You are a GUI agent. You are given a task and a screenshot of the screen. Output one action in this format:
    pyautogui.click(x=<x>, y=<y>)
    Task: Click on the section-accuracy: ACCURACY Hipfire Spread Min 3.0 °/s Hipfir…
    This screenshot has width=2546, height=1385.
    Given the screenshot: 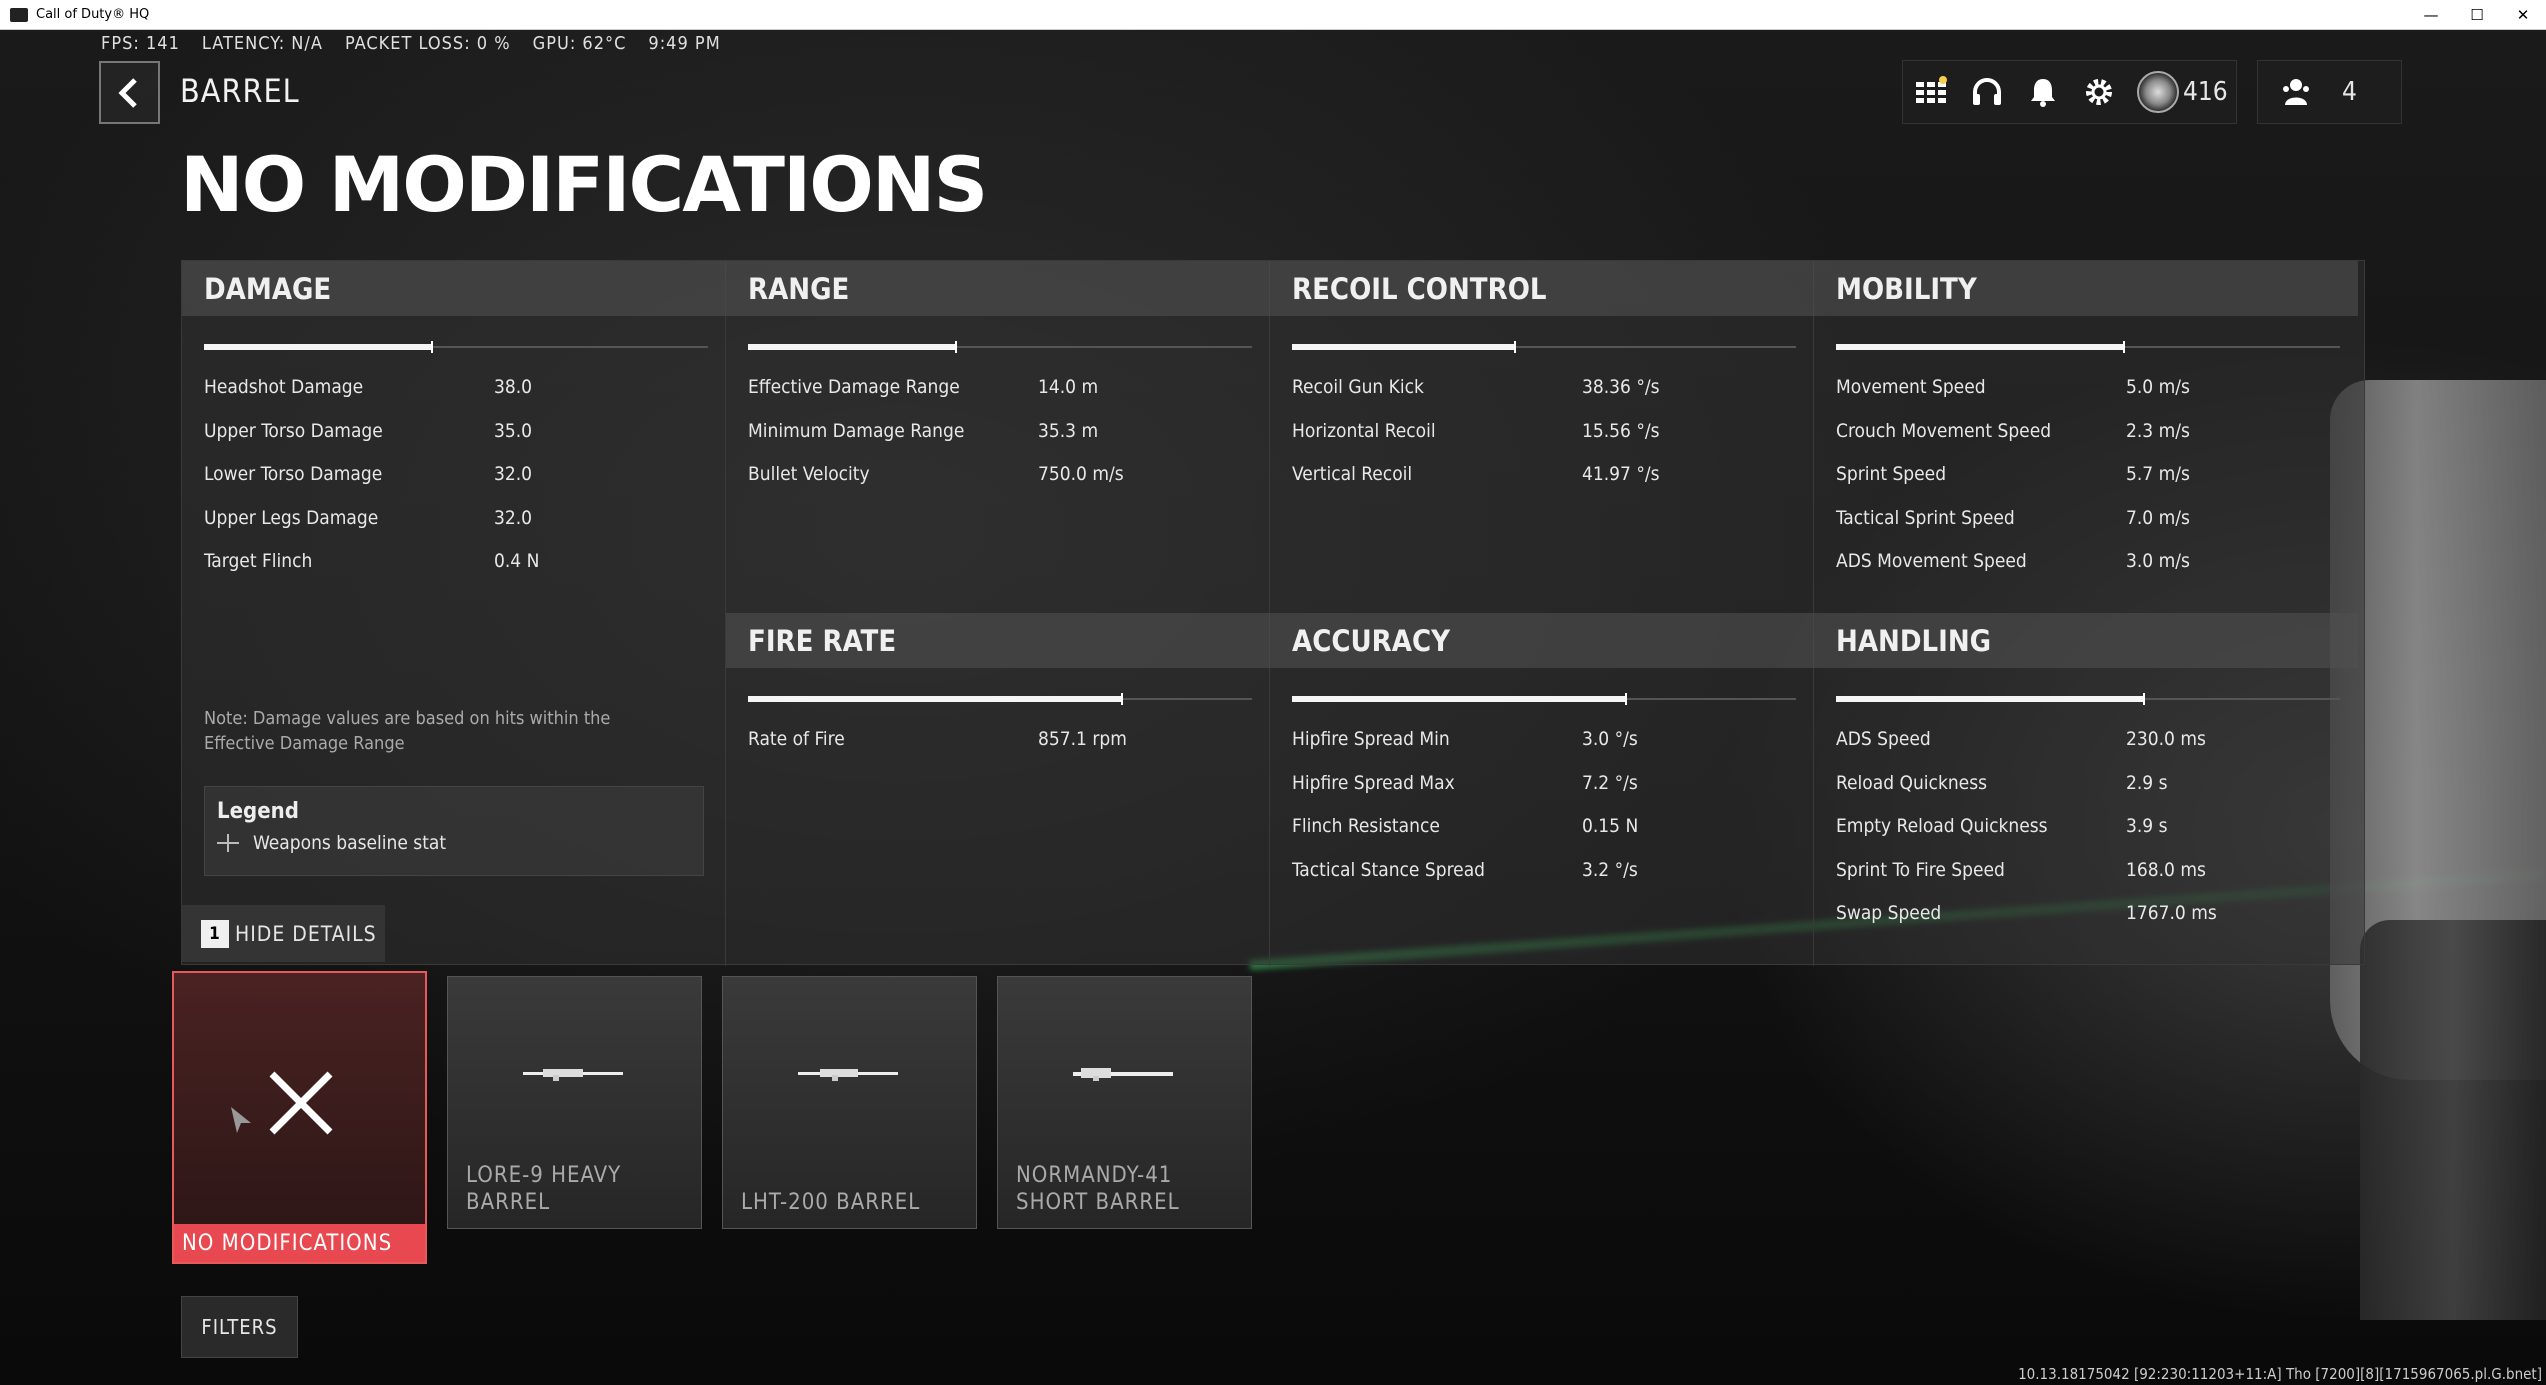 What is the action you would take?
    pyautogui.click(x=1542, y=789)
    